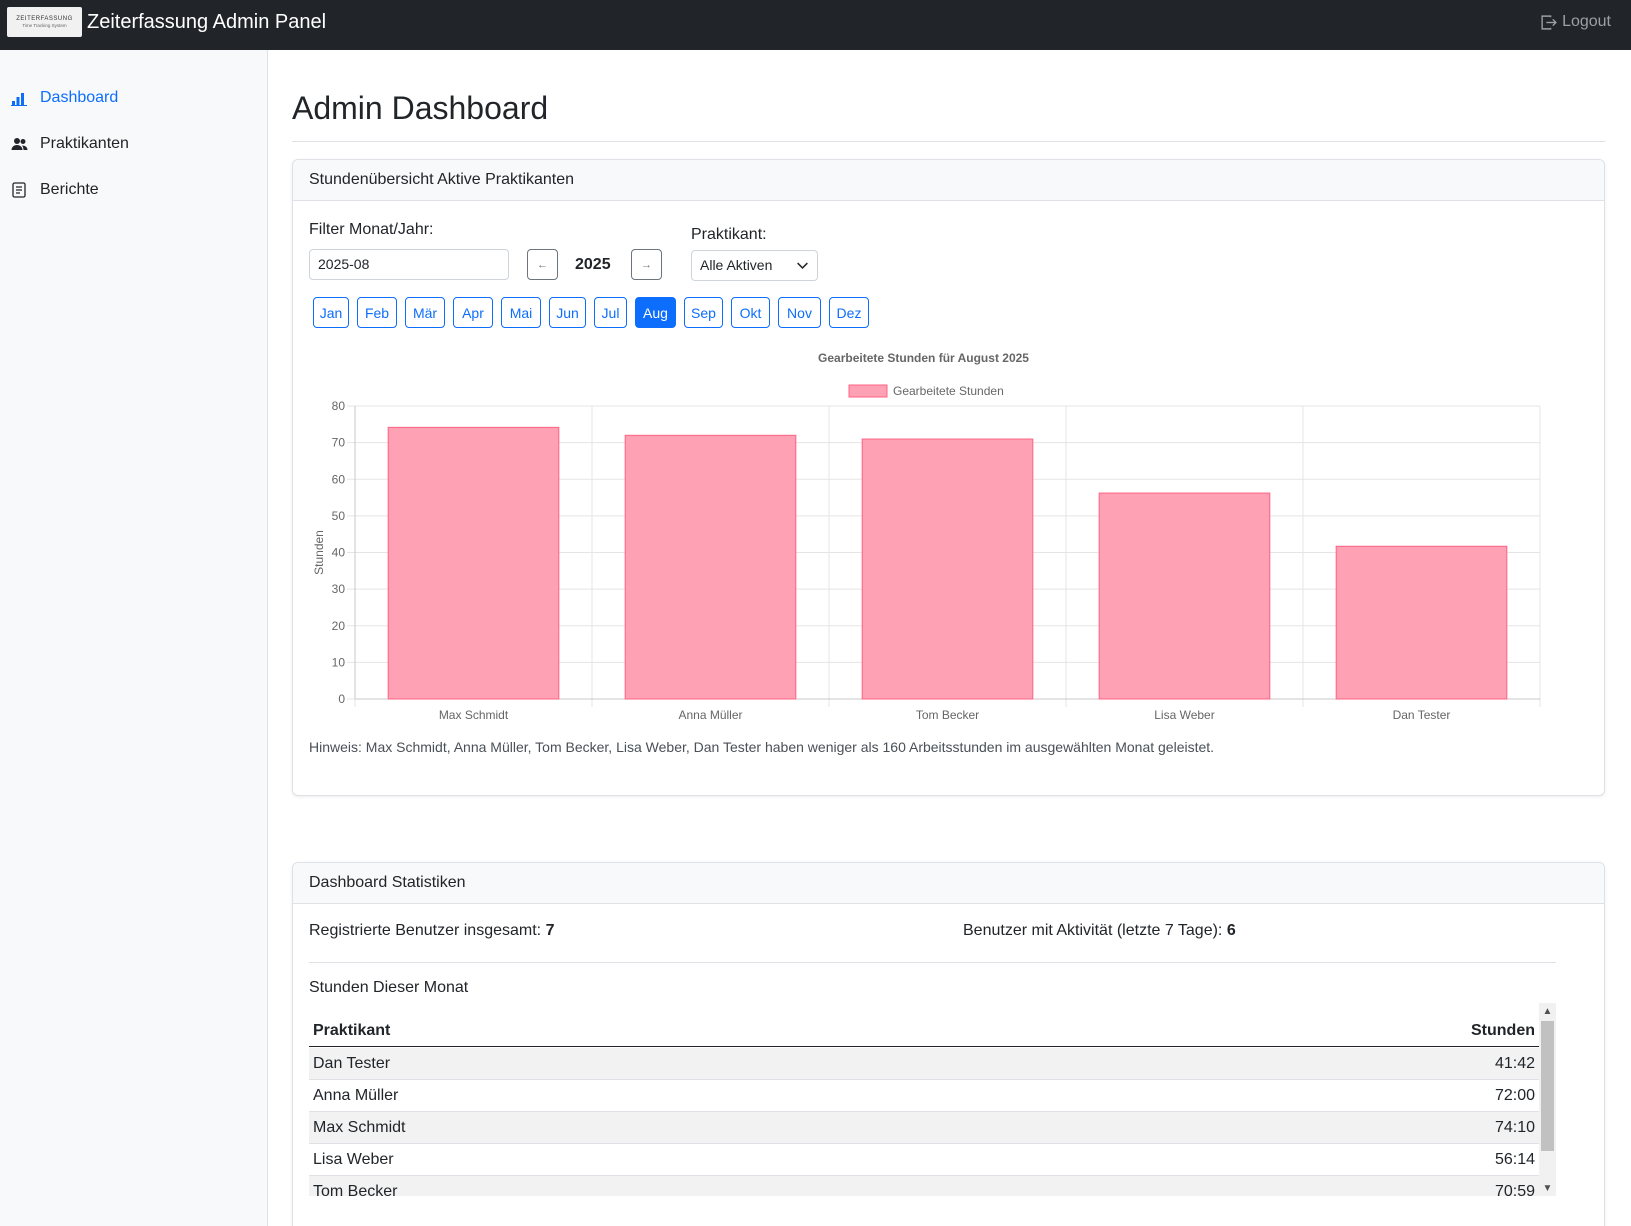 The image size is (1631, 1226). I want to click on cell-hours: 74:10, so click(1514, 1127).